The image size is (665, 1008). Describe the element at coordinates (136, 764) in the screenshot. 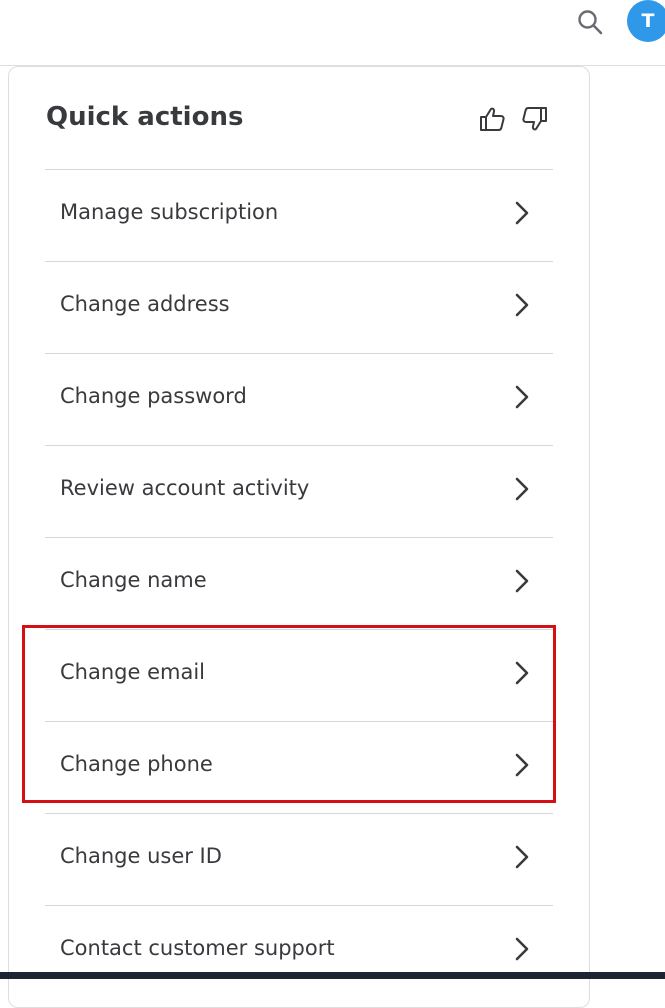

I see `action-label: Change phone` at that location.